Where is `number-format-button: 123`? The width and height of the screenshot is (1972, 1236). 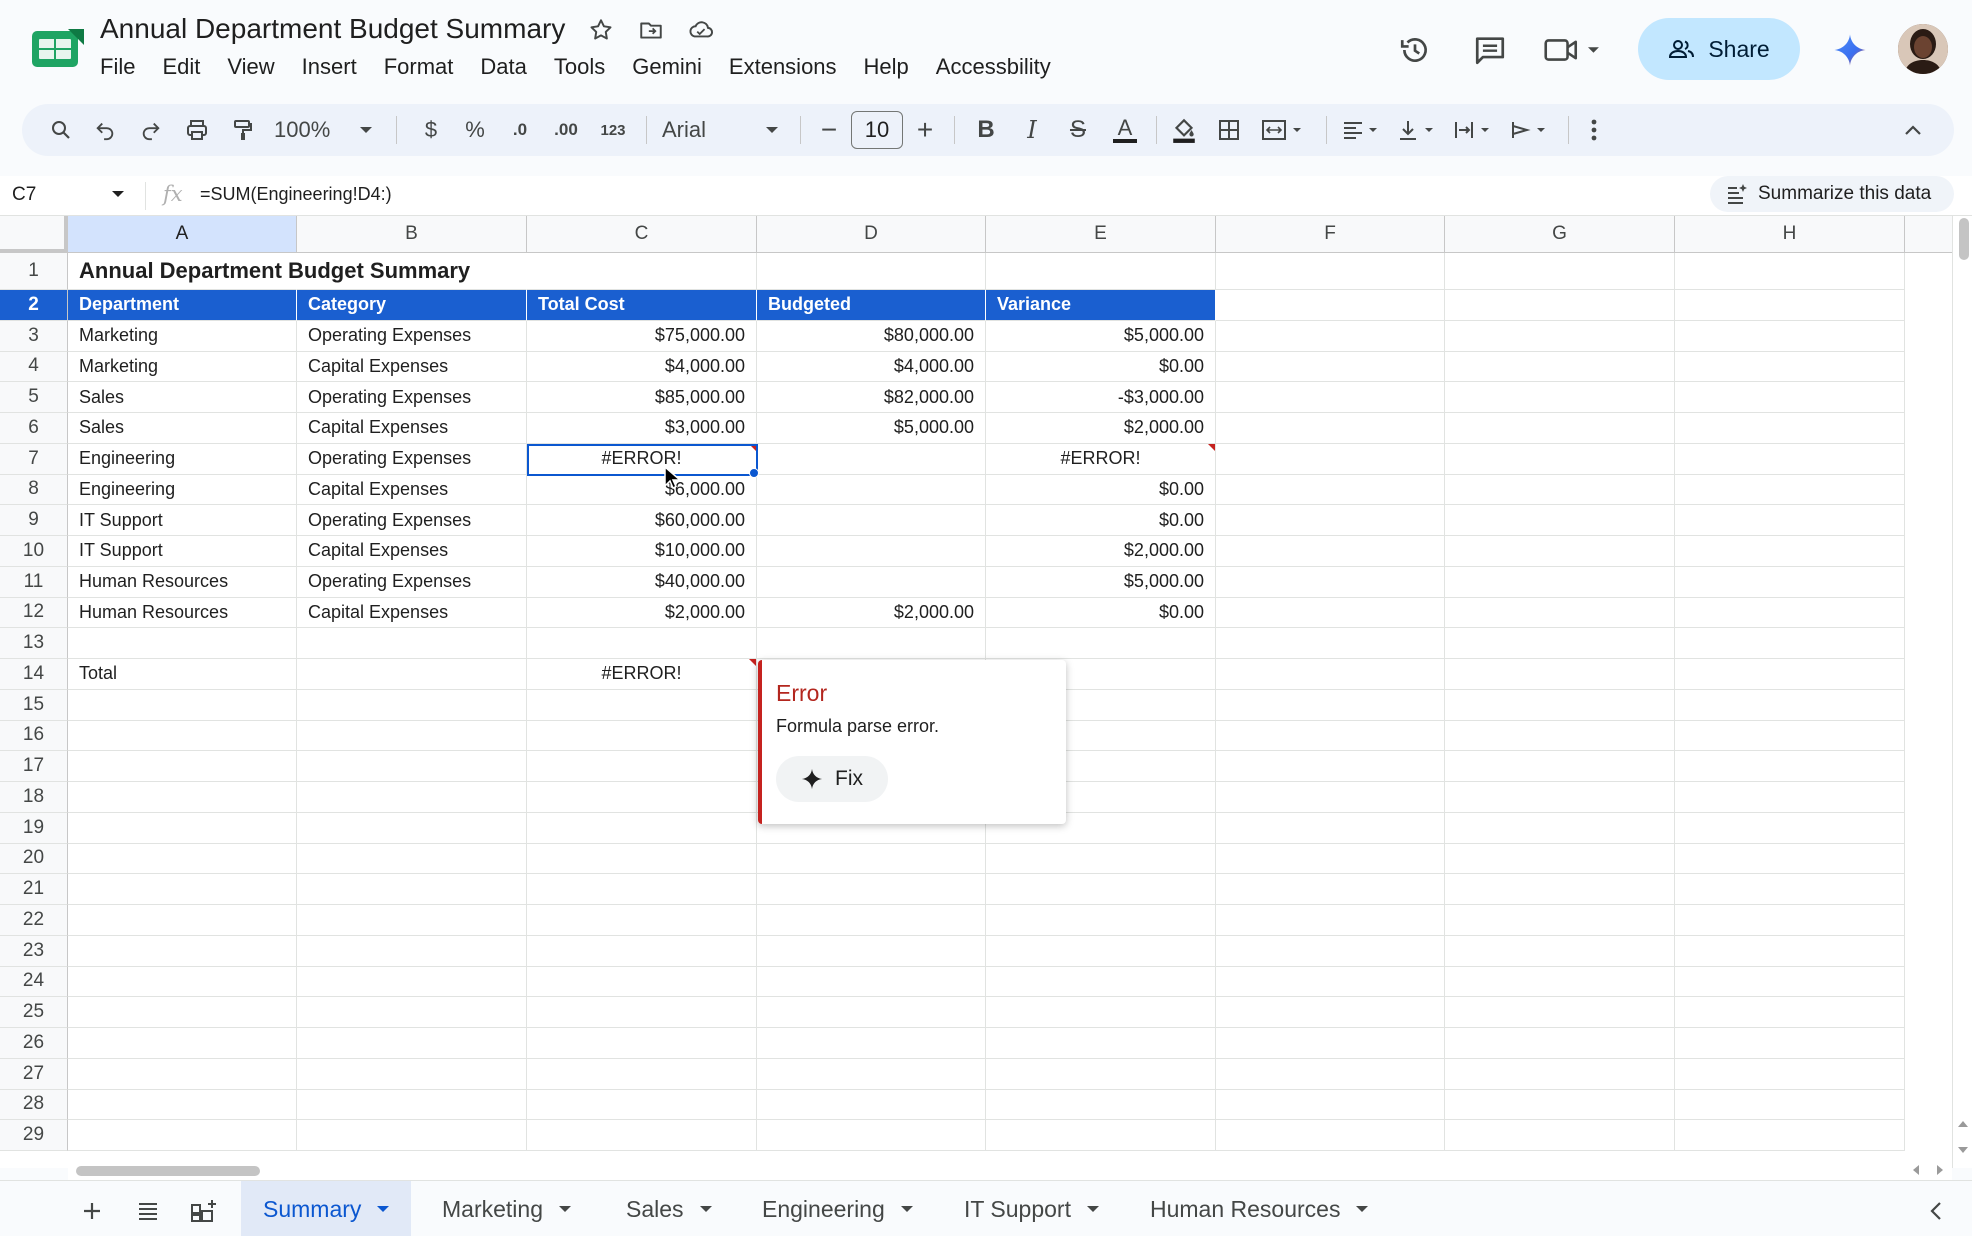
number-format-button: 123 is located at coordinates (613, 130).